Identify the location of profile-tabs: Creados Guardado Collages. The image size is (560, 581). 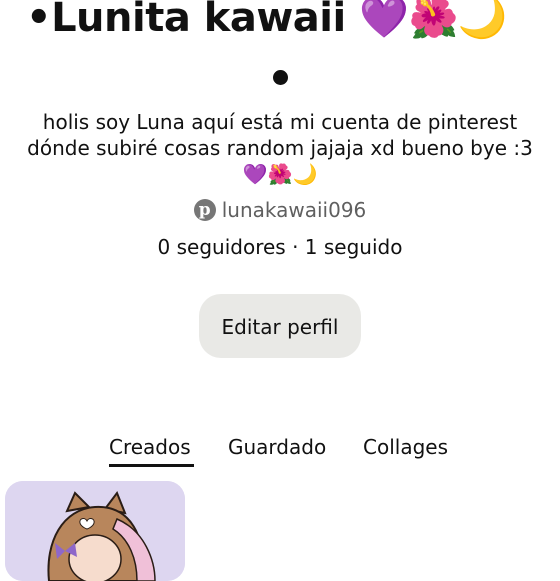
(280, 455).